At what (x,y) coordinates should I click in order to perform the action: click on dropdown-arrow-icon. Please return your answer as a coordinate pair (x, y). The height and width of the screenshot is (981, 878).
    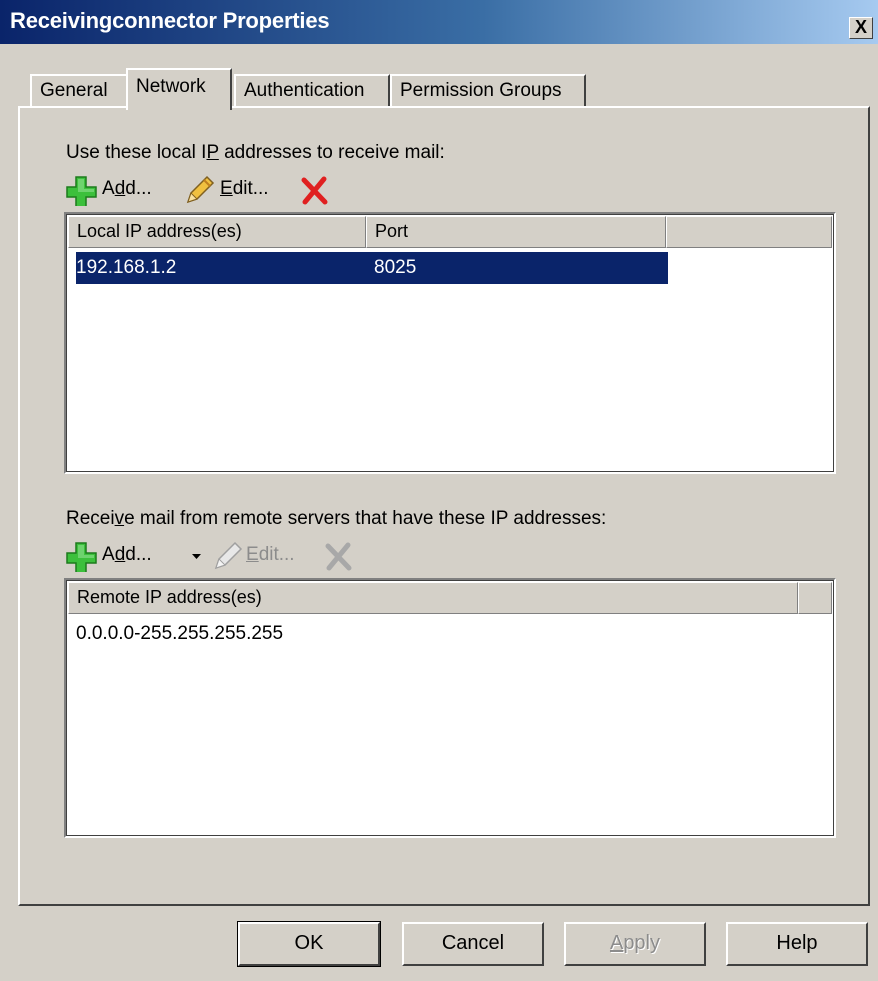
    Looking at the image, I should click on (196, 556).